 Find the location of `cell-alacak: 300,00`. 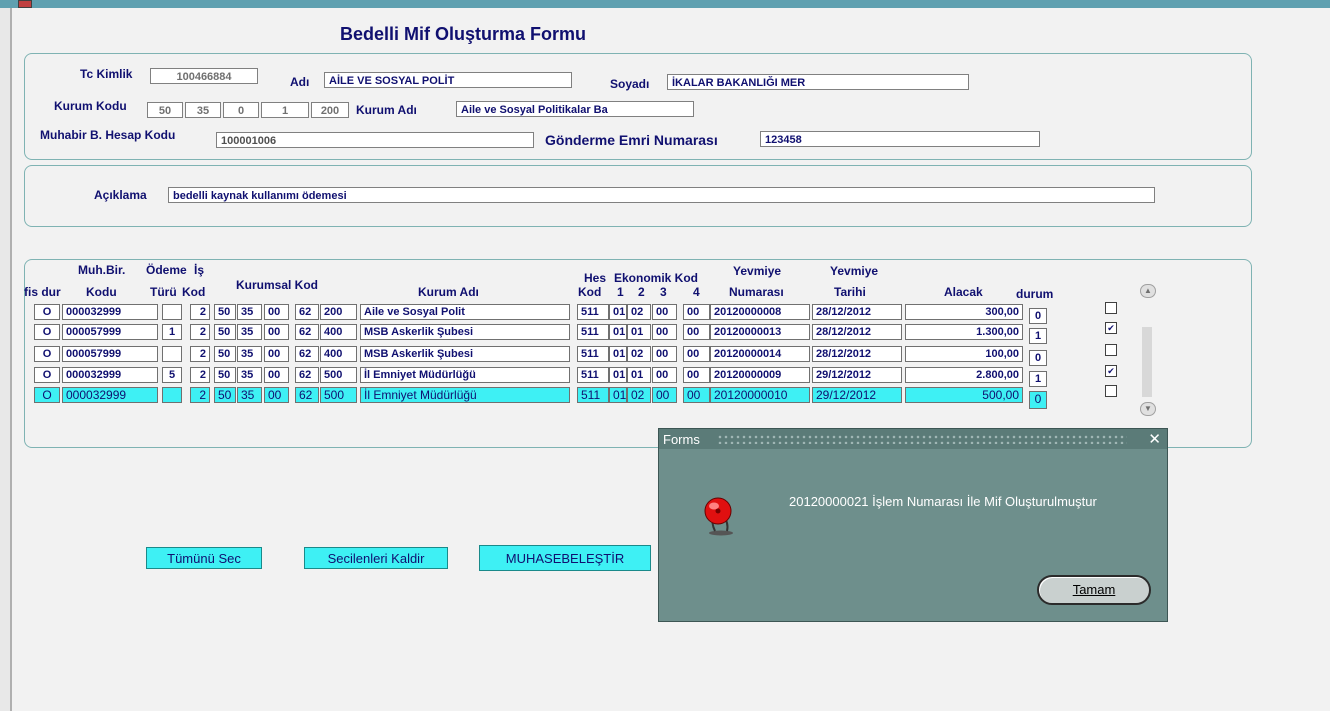

cell-alacak: 300,00 is located at coordinates (964, 312).